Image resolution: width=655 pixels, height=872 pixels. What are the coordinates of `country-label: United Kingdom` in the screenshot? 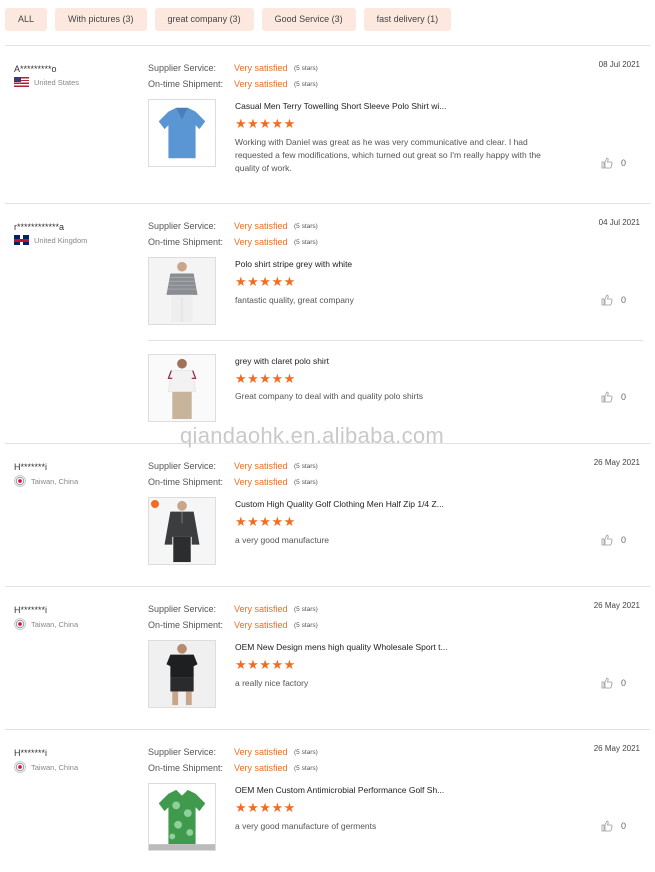 It's located at (61, 240).